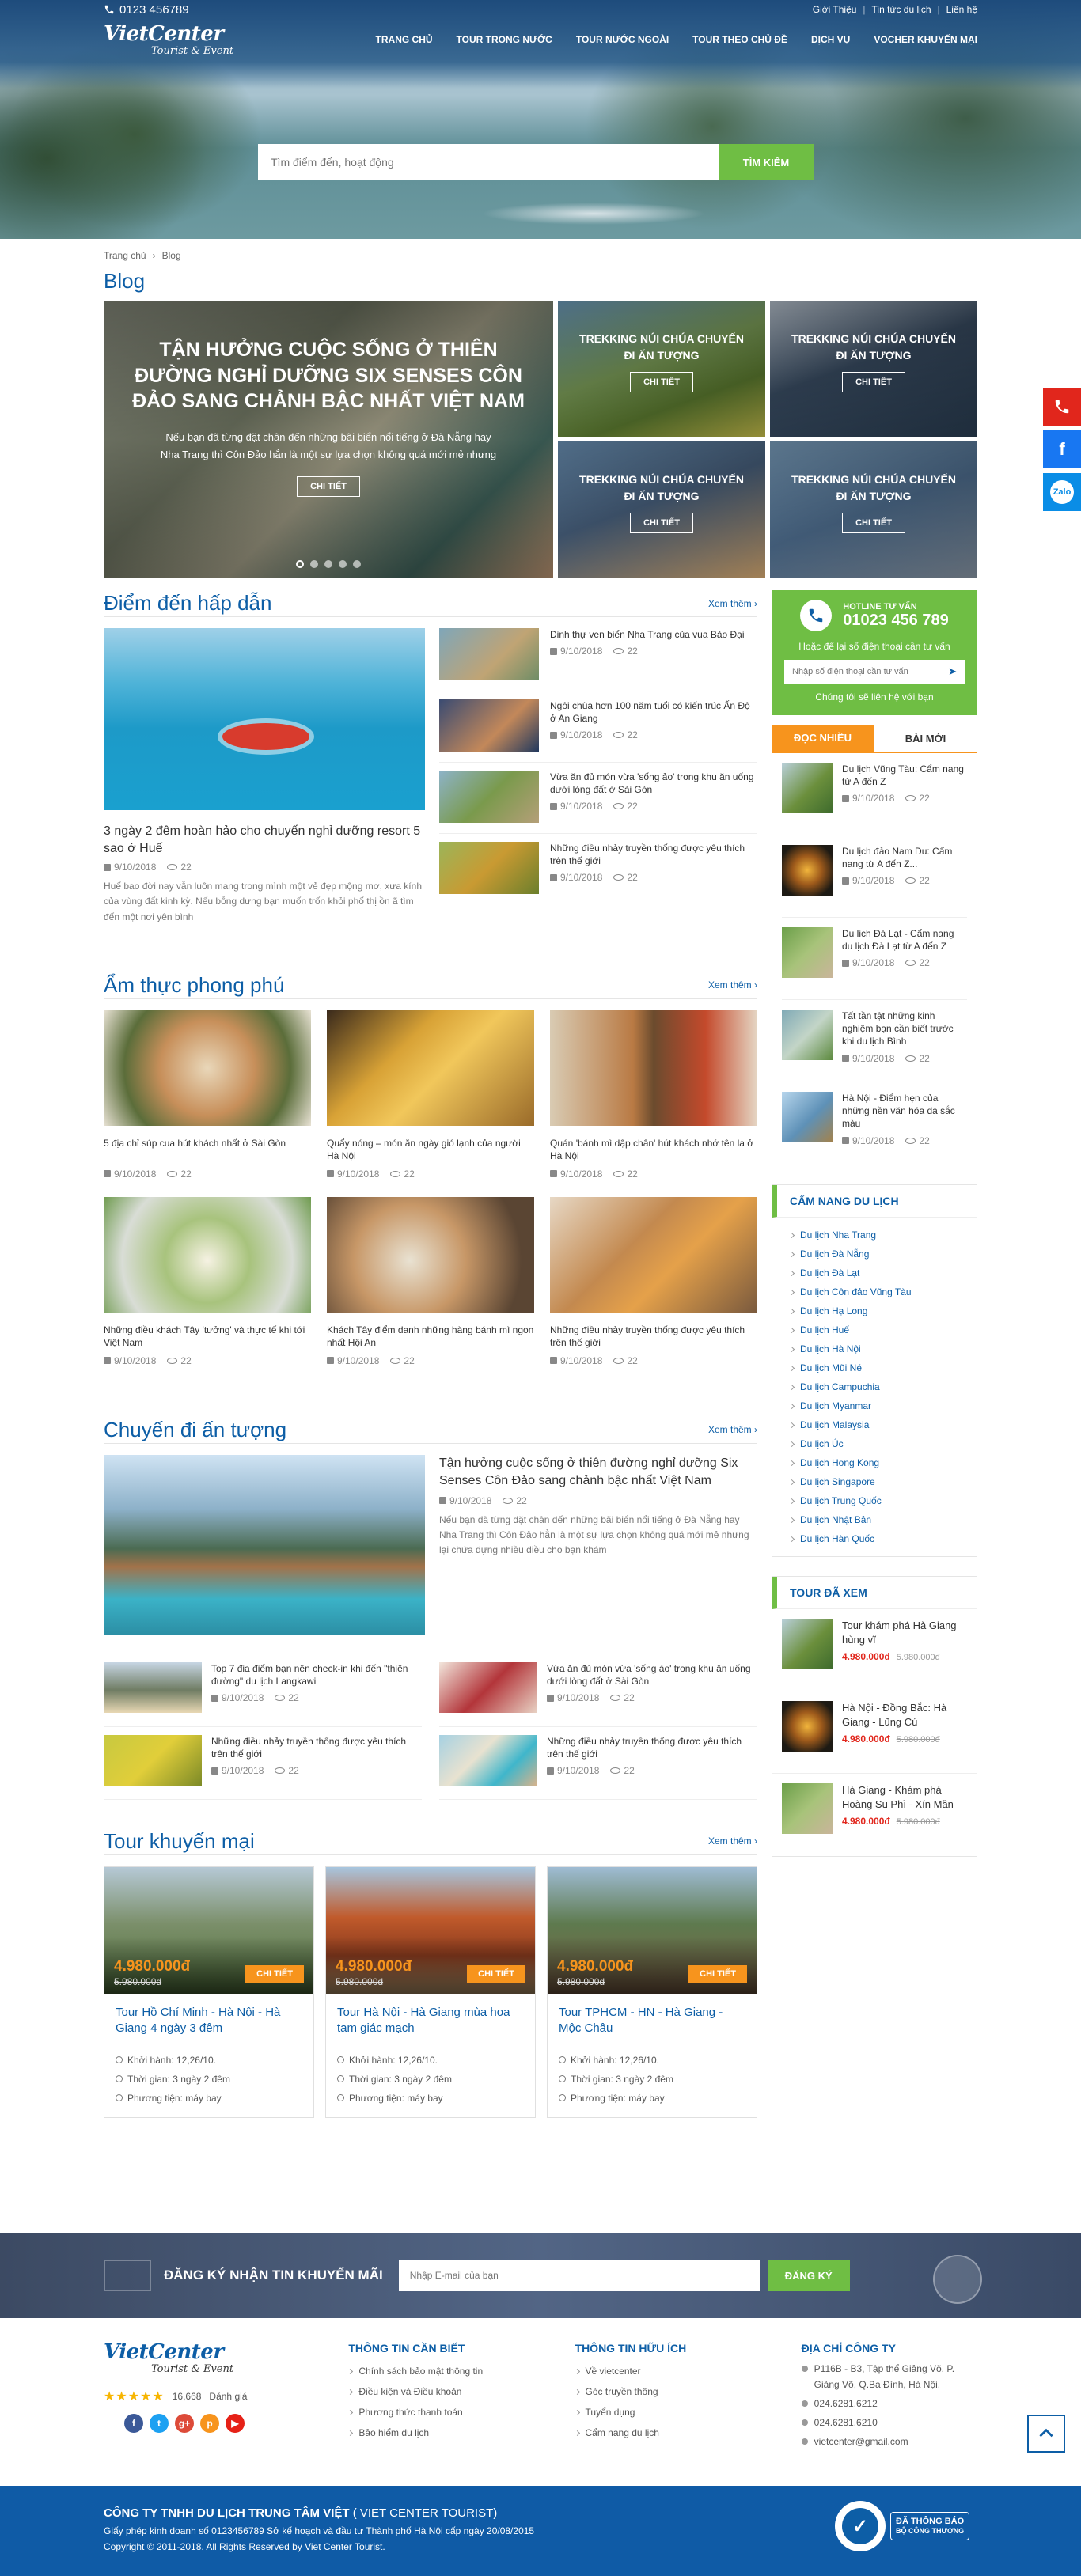  Describe the element at coordinates (904, 1715) in the screenshot. I see `tour-title: Hà Nội - Đồng Bắc: Hà Giang - Lũng Cú` at that location.